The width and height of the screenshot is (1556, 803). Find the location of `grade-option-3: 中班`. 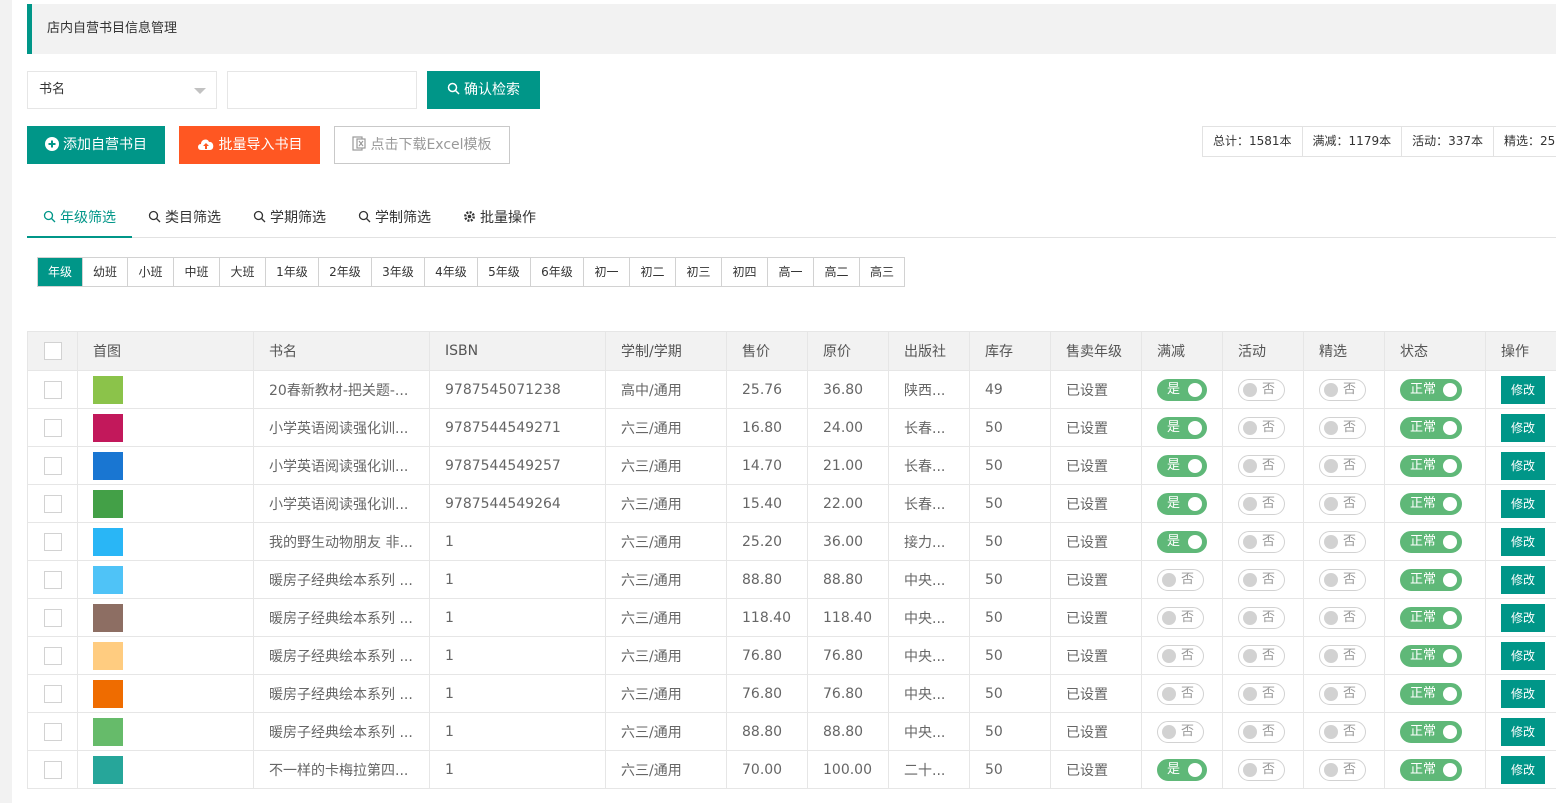

grade-option-3: 中班 is located at coordinates (197, 272).